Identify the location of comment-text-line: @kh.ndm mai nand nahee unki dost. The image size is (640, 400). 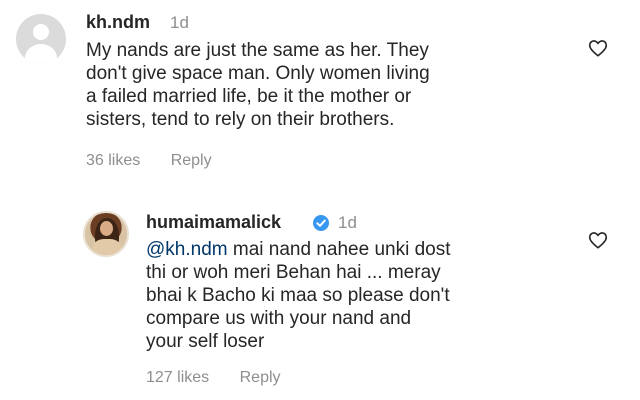
(298, 249).